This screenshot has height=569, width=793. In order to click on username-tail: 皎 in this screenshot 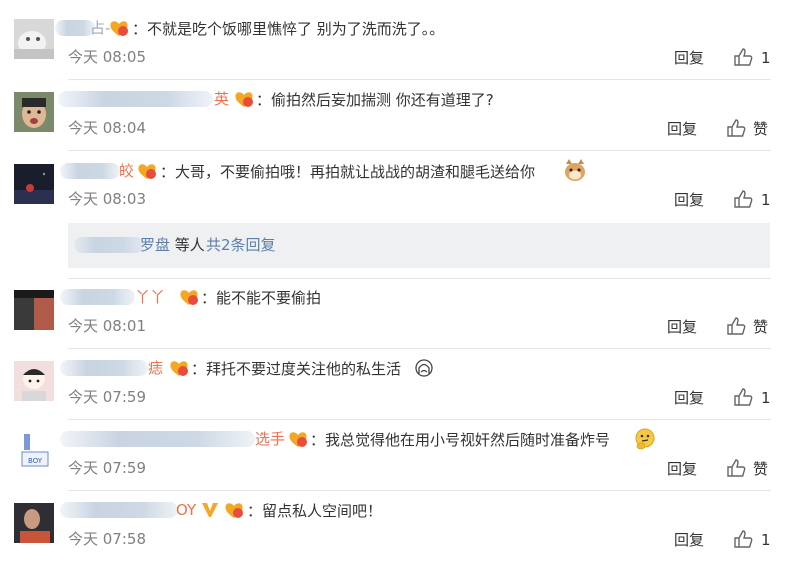, I will do `click(126, 171)`.